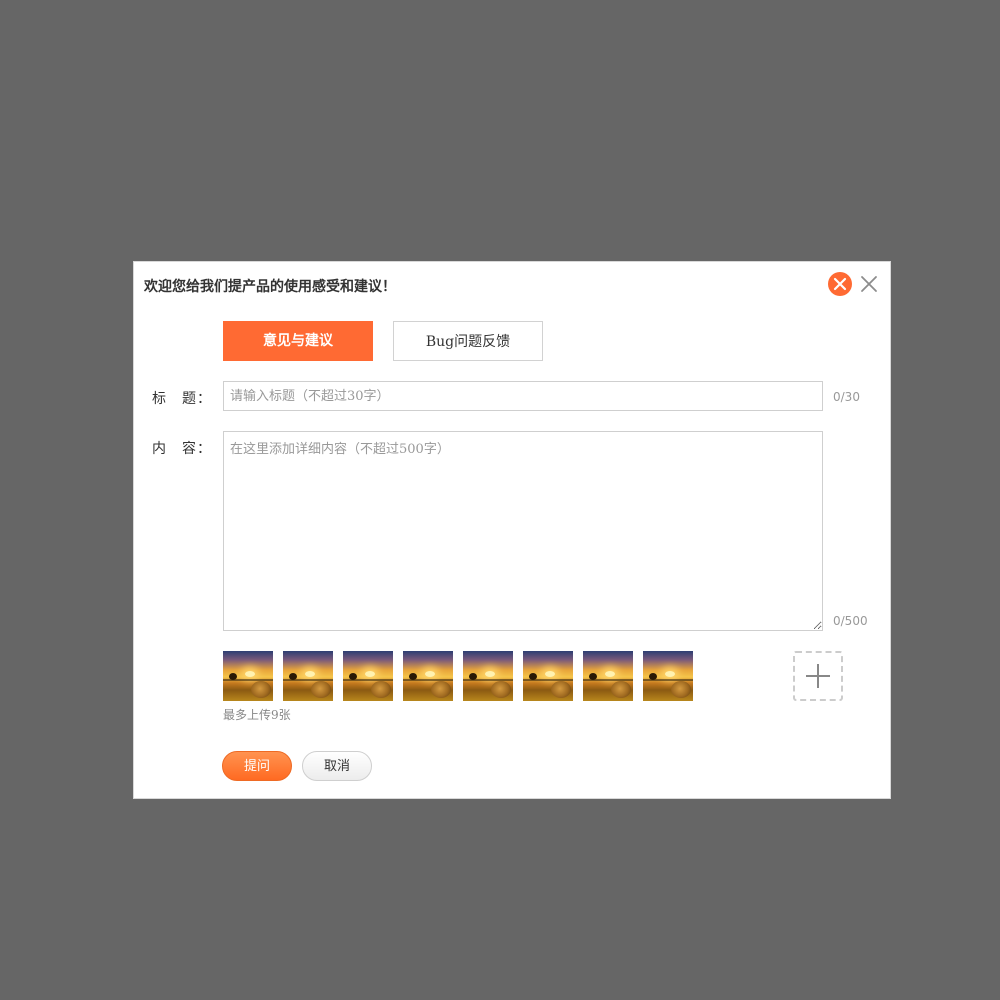 The image size is (1000, 1000). Describe the element at coordinates (257, 715) in the screenshot. I see `upload-limit-hint: 最多上传9张` at that location.